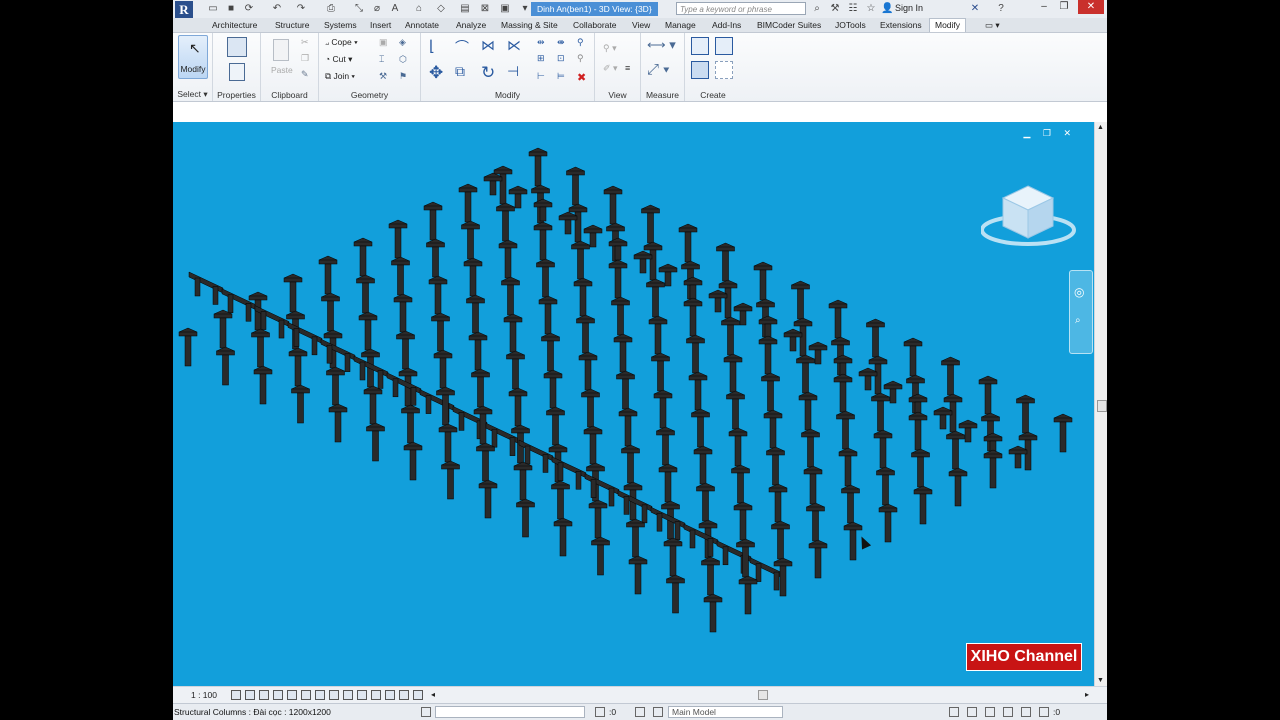  I want to click on viewcube, so click(1031, 222).